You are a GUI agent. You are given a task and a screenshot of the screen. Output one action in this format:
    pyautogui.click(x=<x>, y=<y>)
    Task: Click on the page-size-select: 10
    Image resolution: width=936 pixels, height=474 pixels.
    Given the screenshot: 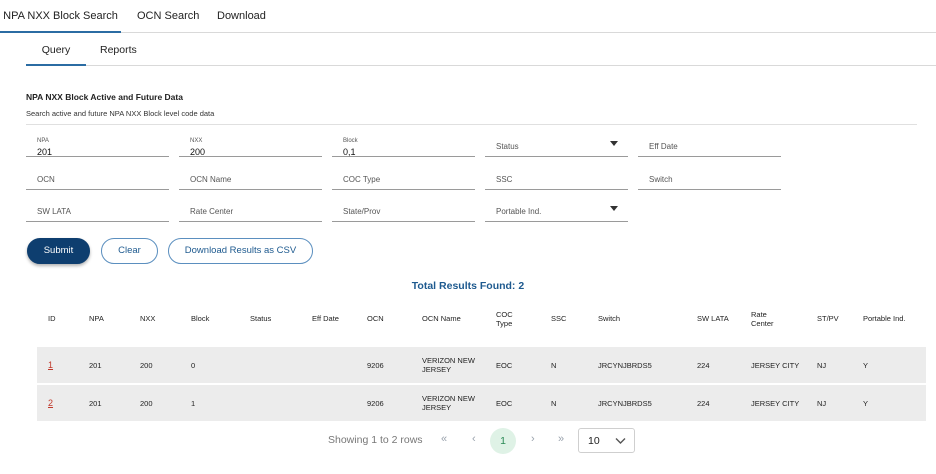 What is the action you would take?
    pyautogui.click(x=606, y=440)
    